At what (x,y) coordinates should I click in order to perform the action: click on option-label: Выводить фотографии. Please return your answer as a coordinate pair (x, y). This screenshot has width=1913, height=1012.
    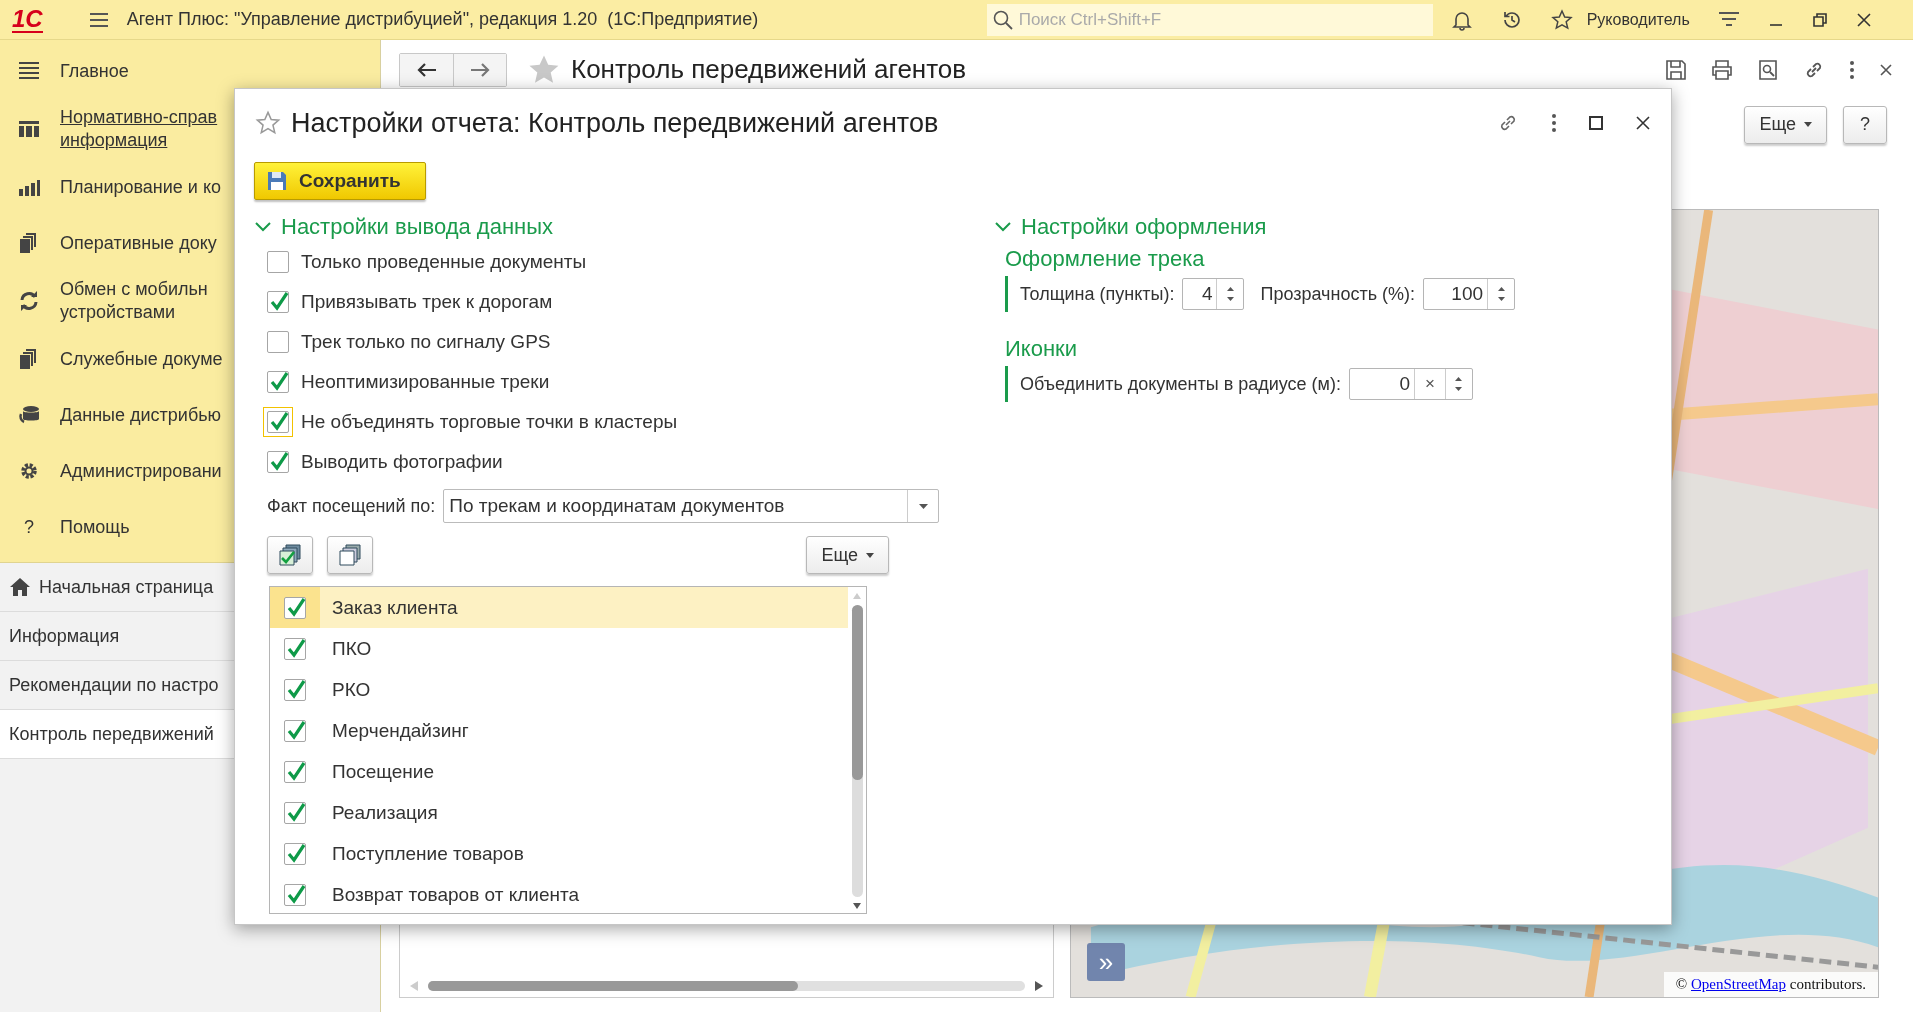
    Looking at the image, I should click on (402, 462).